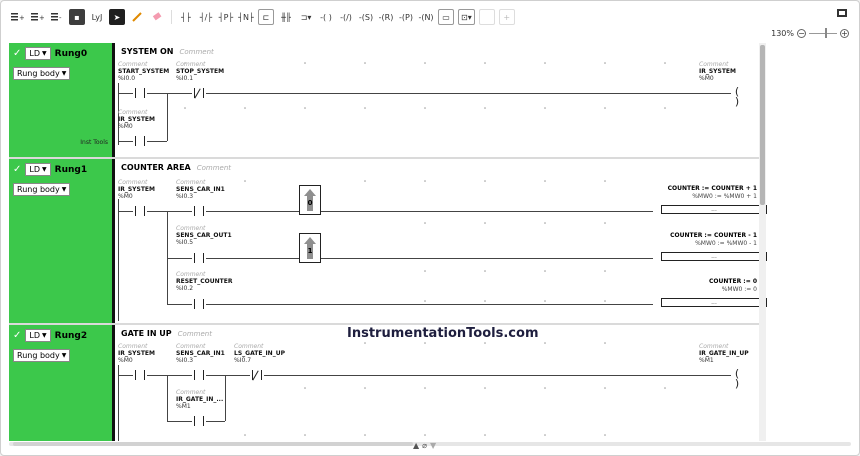 This screenshot has width=860, height=456. Describe the element at coordinates (71, 169) in the screenshot. I see `rung-label: Rung1` at that location.